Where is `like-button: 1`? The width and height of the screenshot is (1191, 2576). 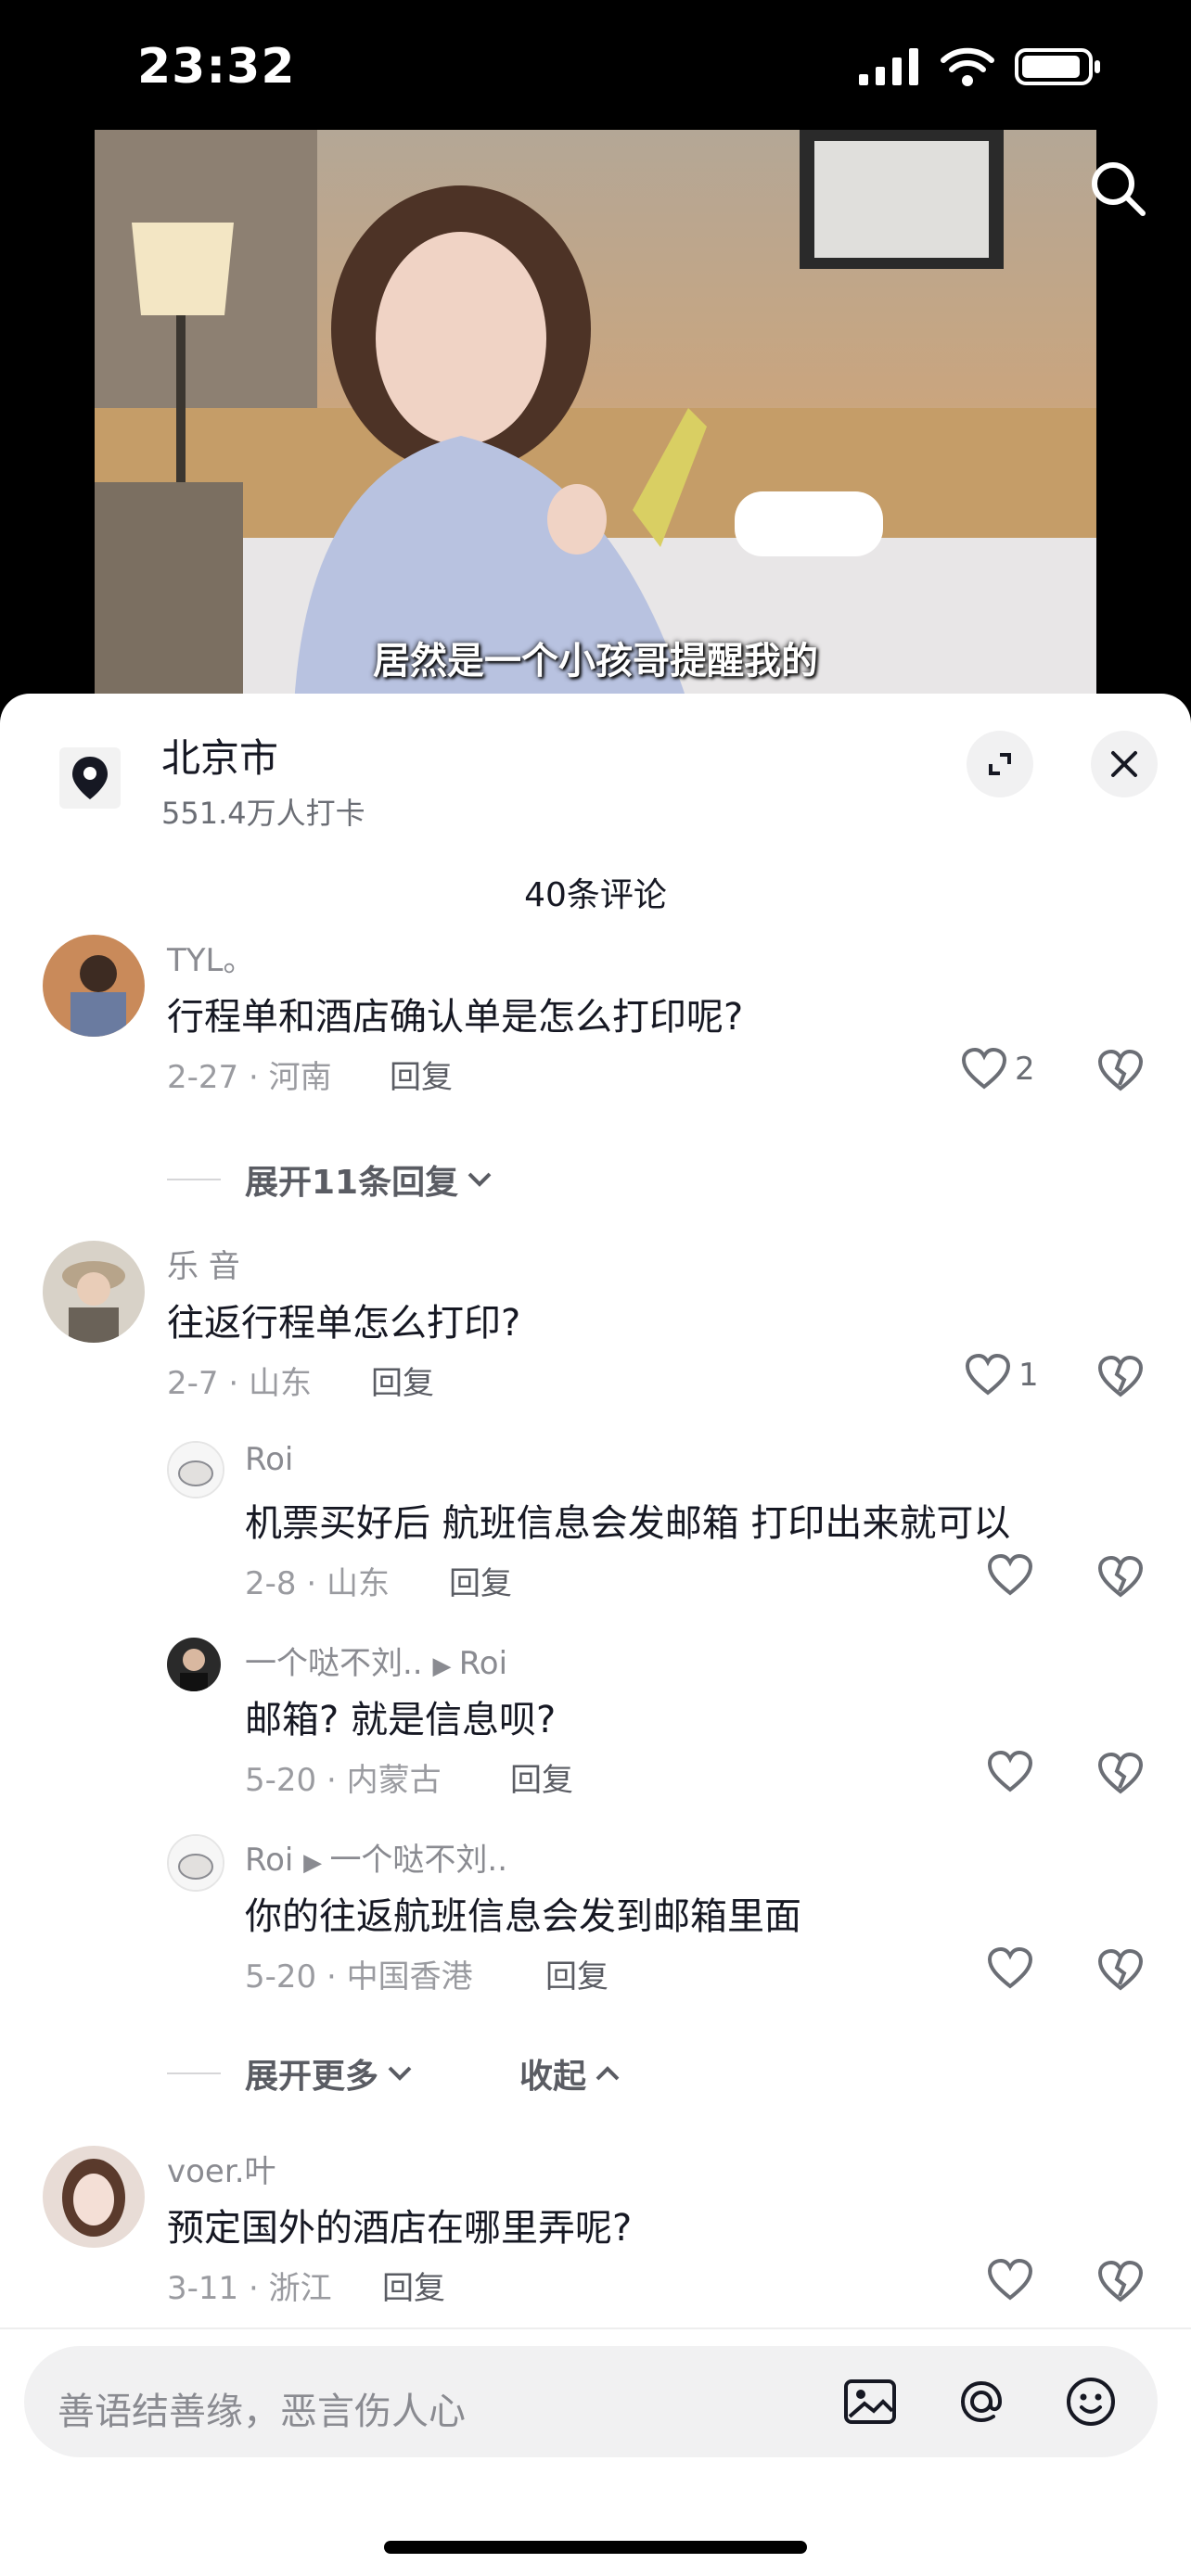
like-button: 1 is located at coordinates (1002, 1375).